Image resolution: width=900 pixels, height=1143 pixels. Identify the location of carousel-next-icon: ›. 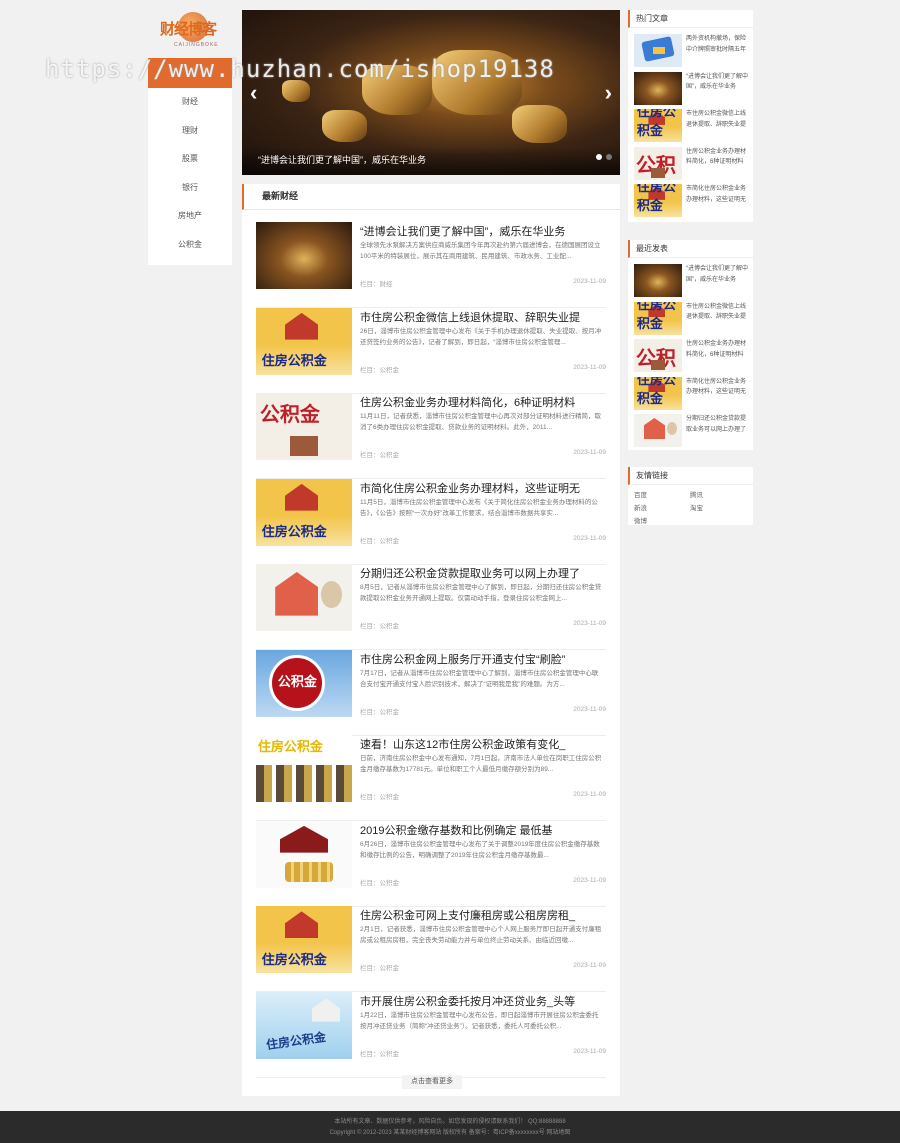
(608, 93).